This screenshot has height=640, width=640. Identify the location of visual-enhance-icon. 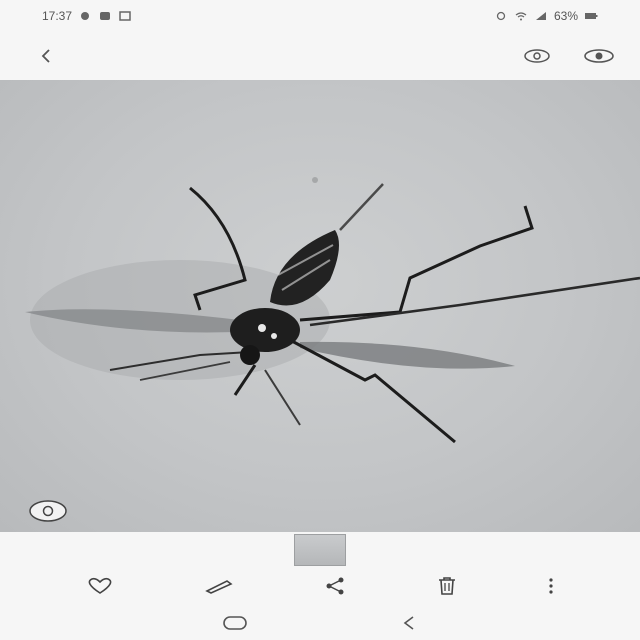
(537, 56).